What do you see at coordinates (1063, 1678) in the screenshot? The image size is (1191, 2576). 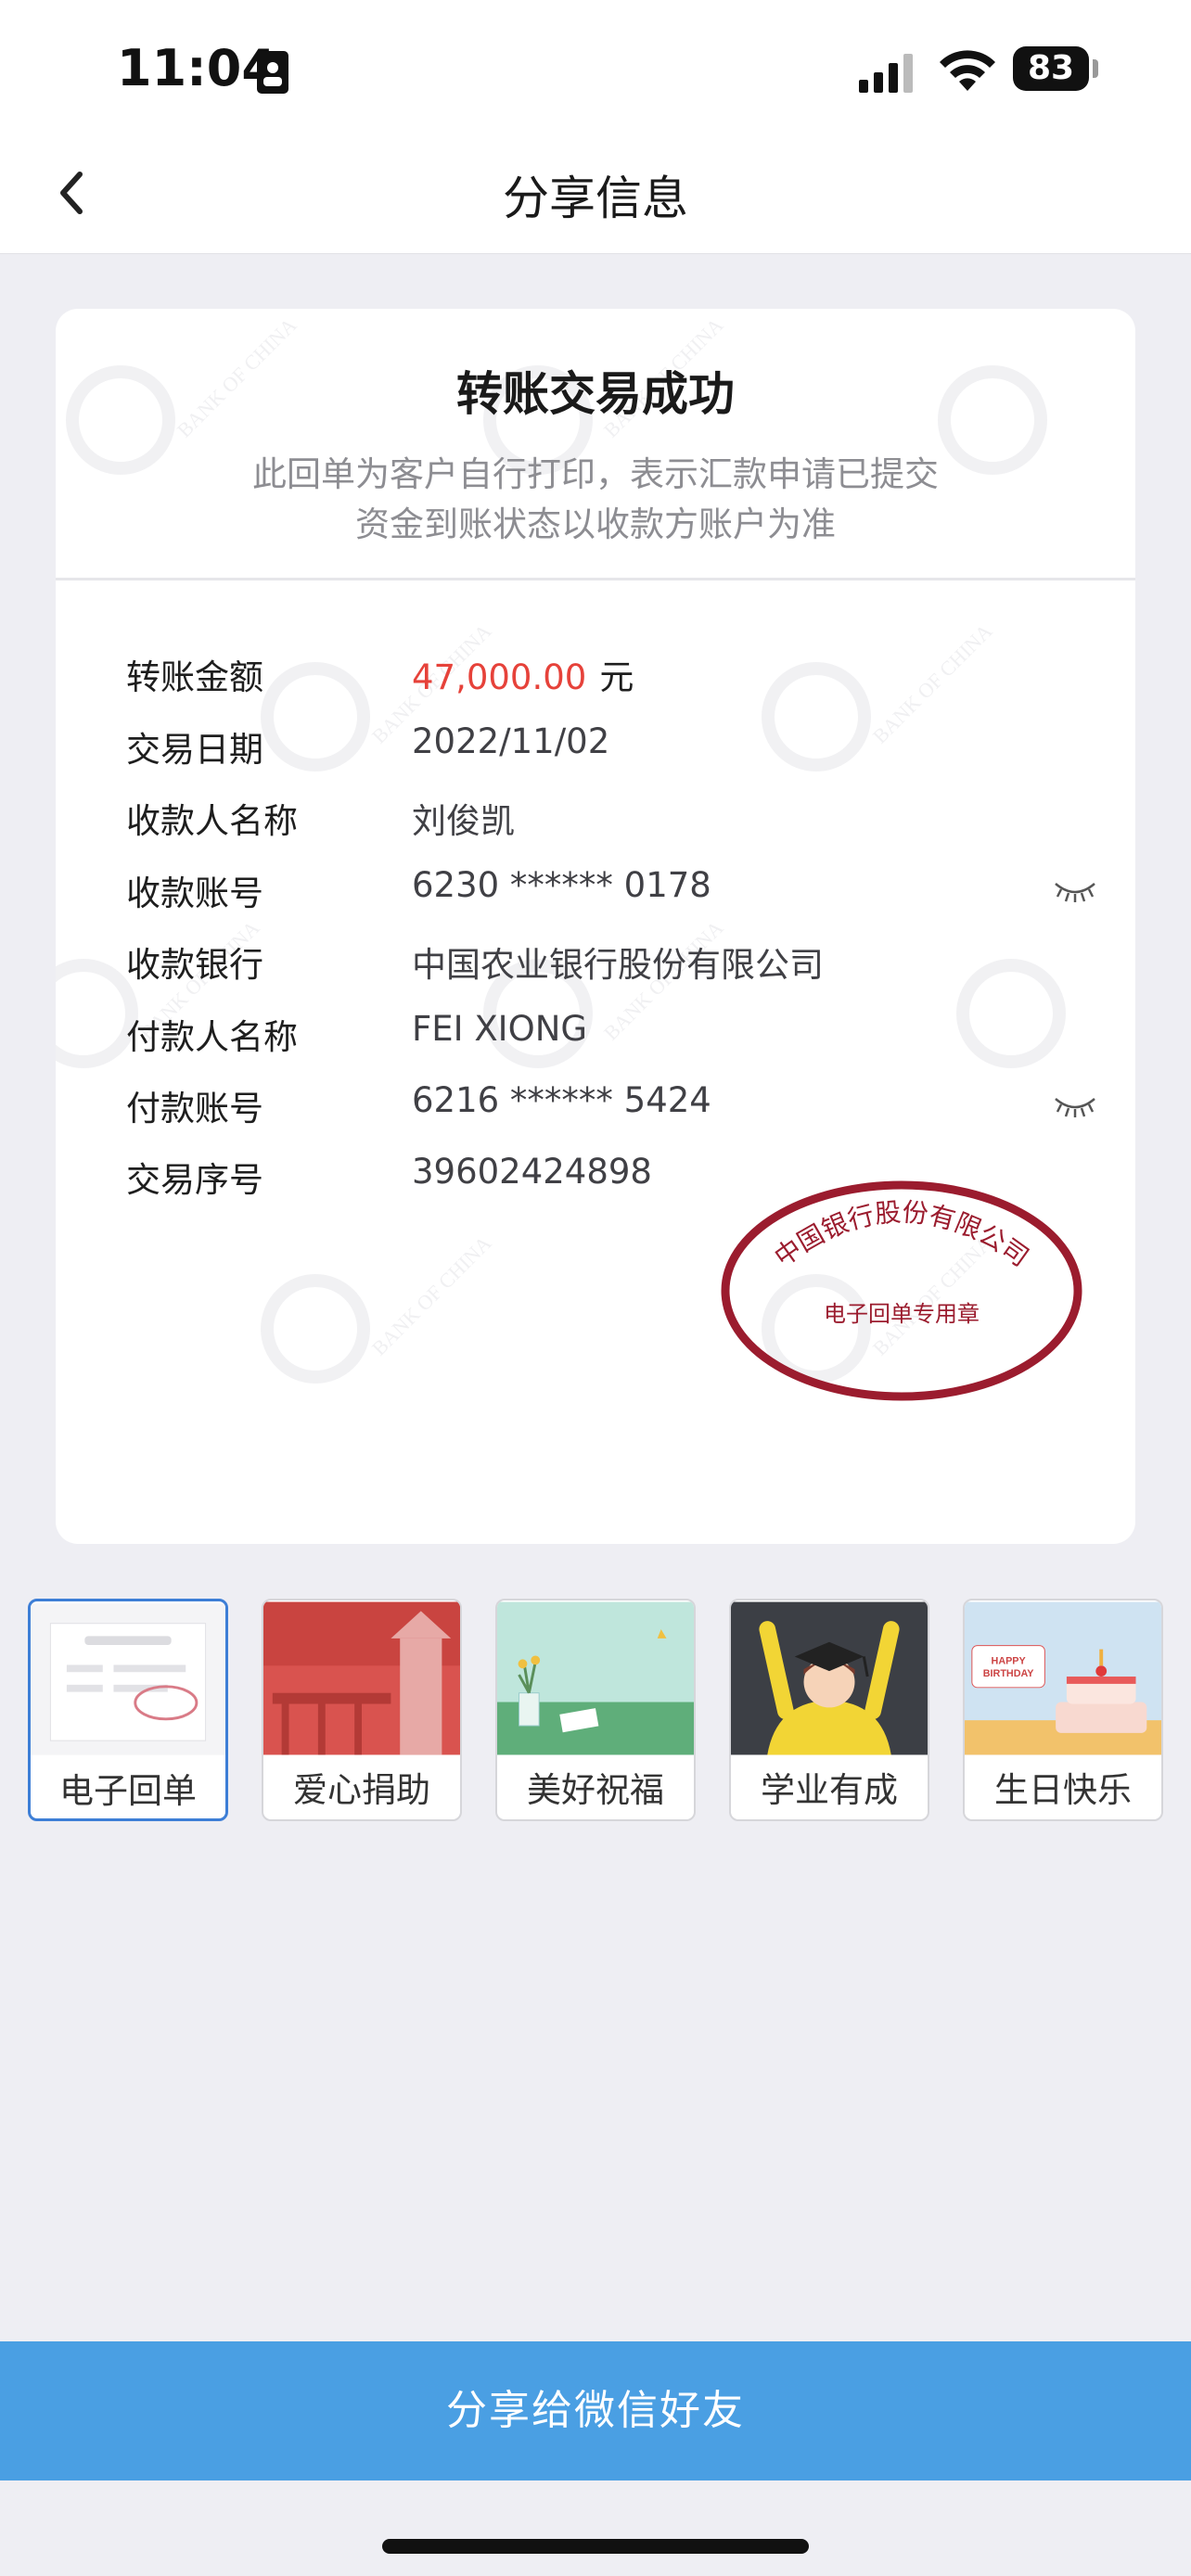 I see `birthday-cake-thumbnail-icon: HAPPY BIRTHDAY` at bounding box center [1063, 1678].